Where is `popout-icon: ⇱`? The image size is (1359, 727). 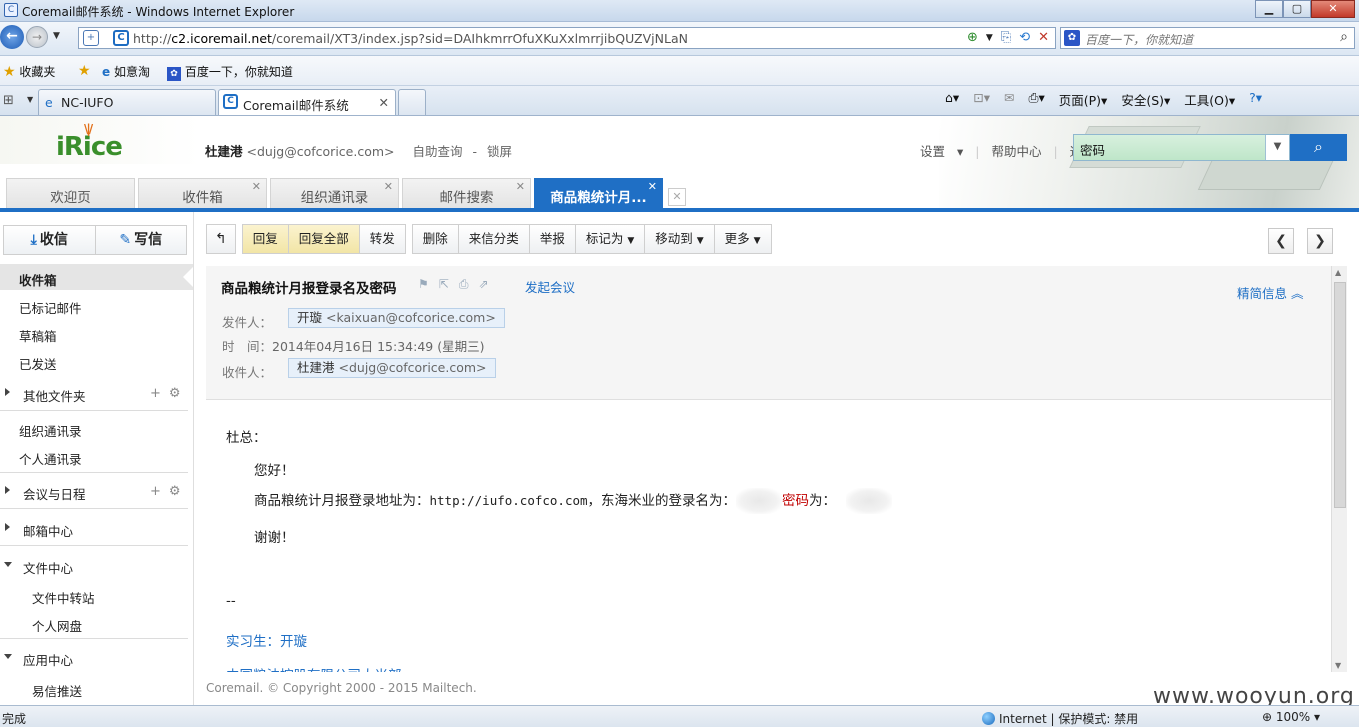 popout-icon: ⇱ is located at coordinates (449, 284).